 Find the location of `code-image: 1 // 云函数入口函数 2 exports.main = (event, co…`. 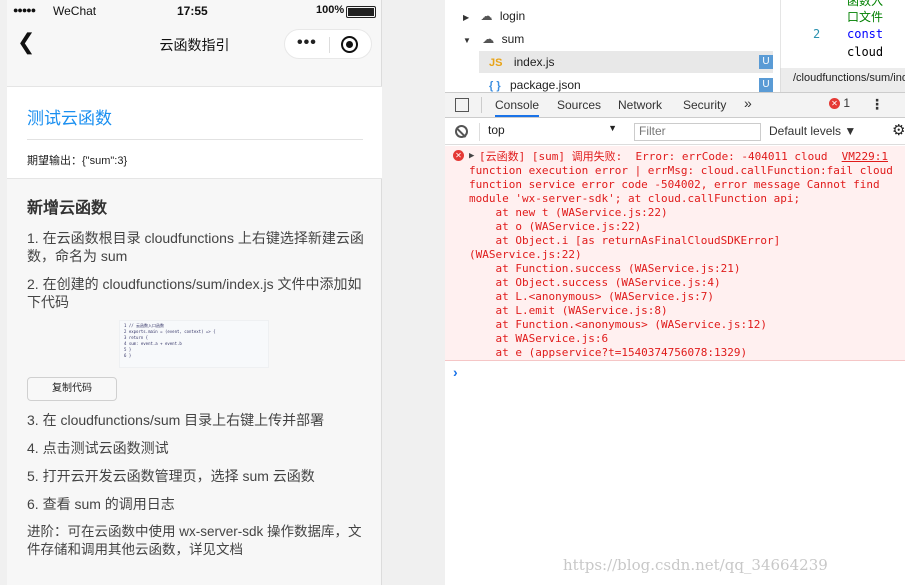

code-image: 1 // 云函数入口函数 2 exports.main = (event, co… is located at coordinates (194, 344).